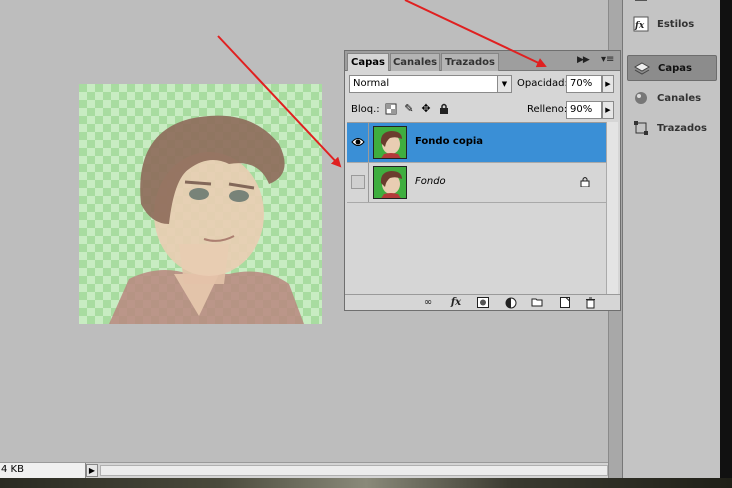 Image resolution: width=732 pixels, height=488 pixels. Describe the element at coordinates (676, 24) in the screenshot. I see `dock-item-label: Estilos` at that location.